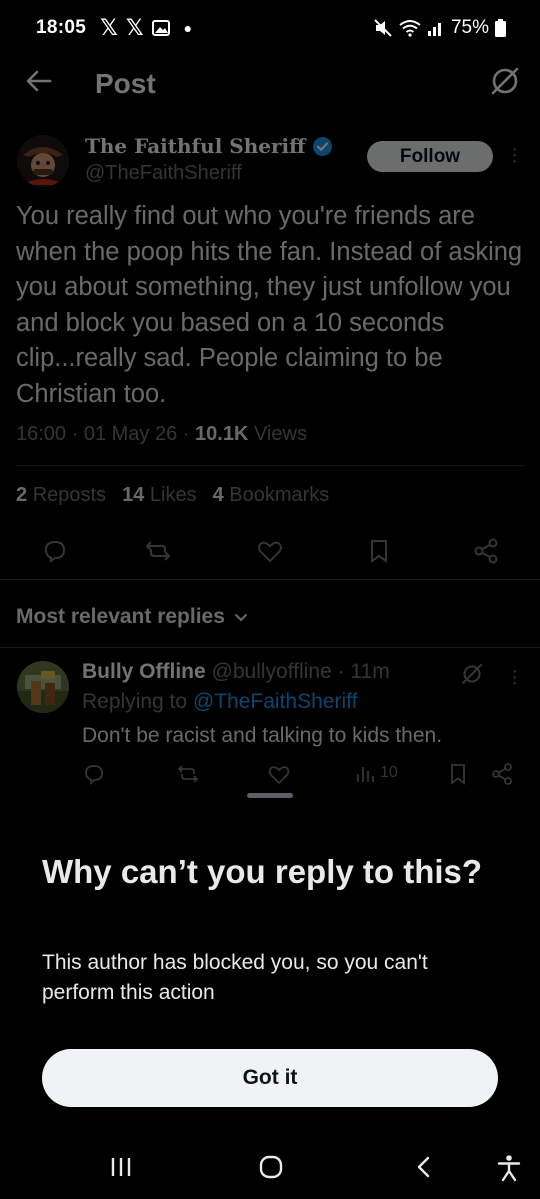  What do you see at coordinates (22, 495) in the screenshot?
I see `reposts-count: 2` at bounding box center [22, 495].